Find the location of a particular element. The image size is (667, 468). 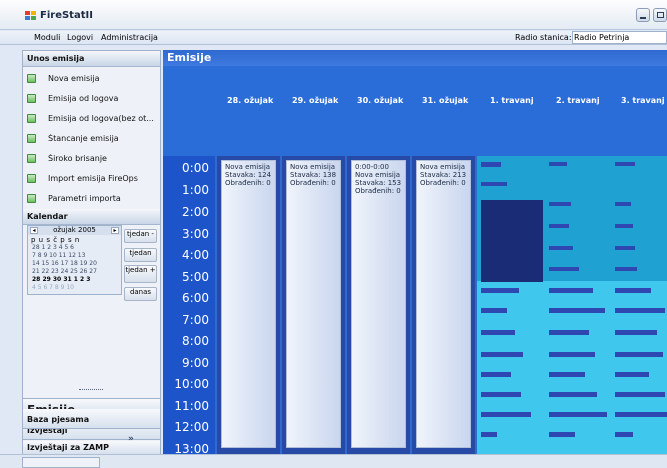

day-header: 1. travanj is located at coordinates (512, 100).